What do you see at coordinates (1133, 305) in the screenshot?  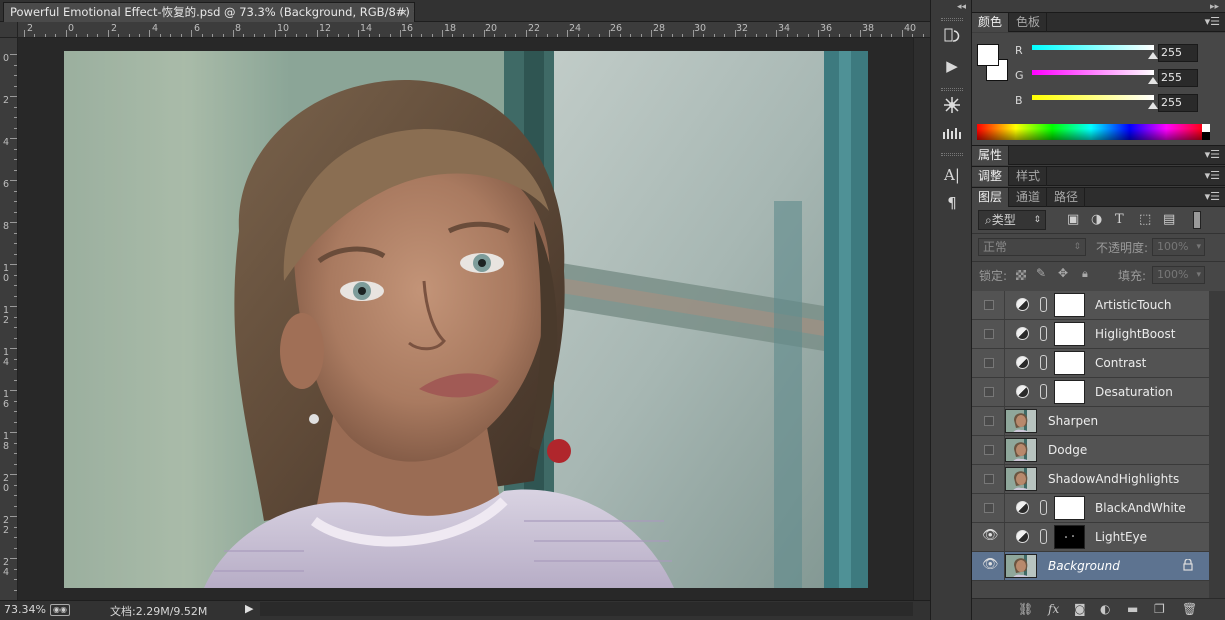 I see `layer-name: ArtisticTouch` at bounding box center [1133, 305].